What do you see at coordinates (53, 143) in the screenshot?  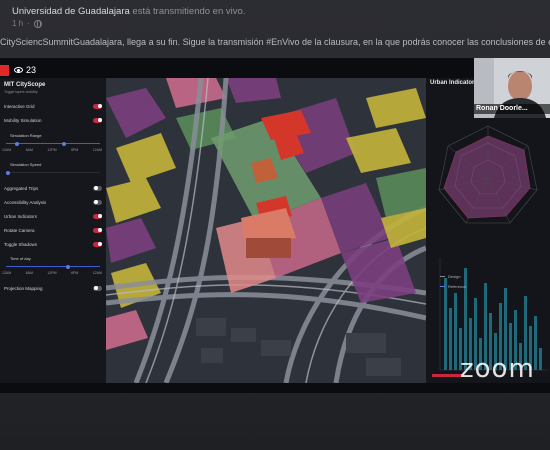 I see `simulation-range-slider` at bounding box center [53, 143].